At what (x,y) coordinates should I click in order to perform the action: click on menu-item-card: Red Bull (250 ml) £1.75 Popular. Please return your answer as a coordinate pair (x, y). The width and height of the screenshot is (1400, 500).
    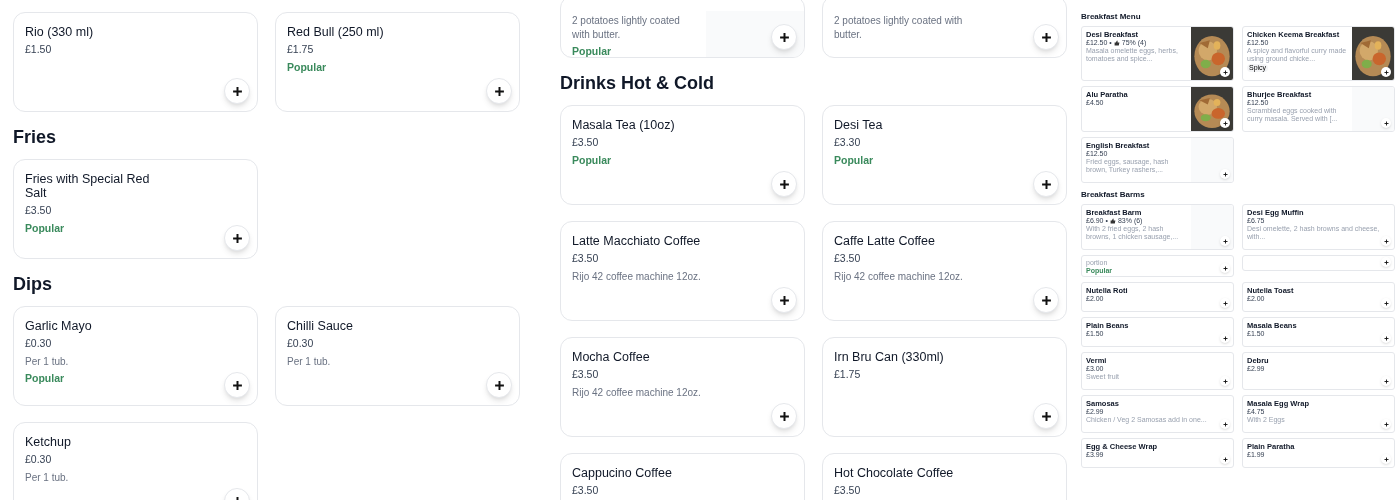
    Looking at the image, I should click on (397, 62).